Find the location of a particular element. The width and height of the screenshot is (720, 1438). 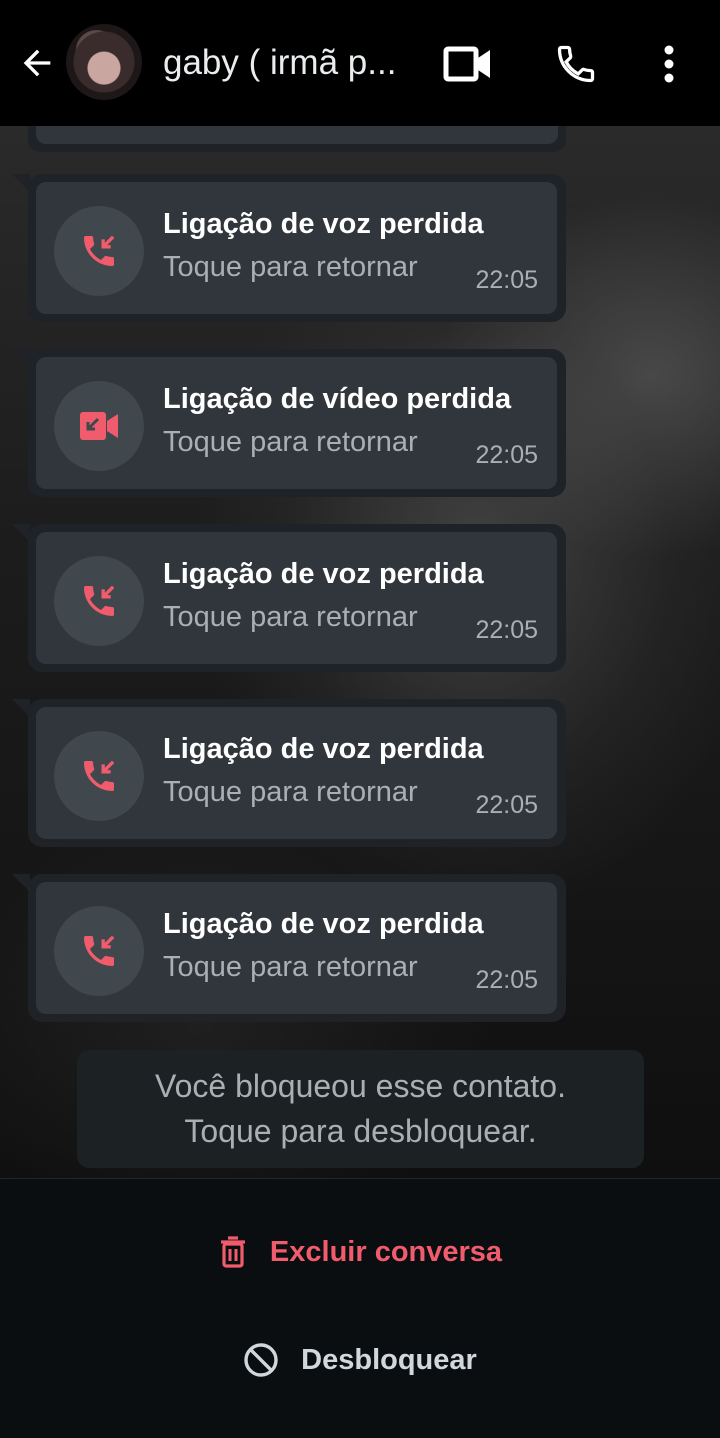

arrow-left-icon is located at coordinates (37, 63).